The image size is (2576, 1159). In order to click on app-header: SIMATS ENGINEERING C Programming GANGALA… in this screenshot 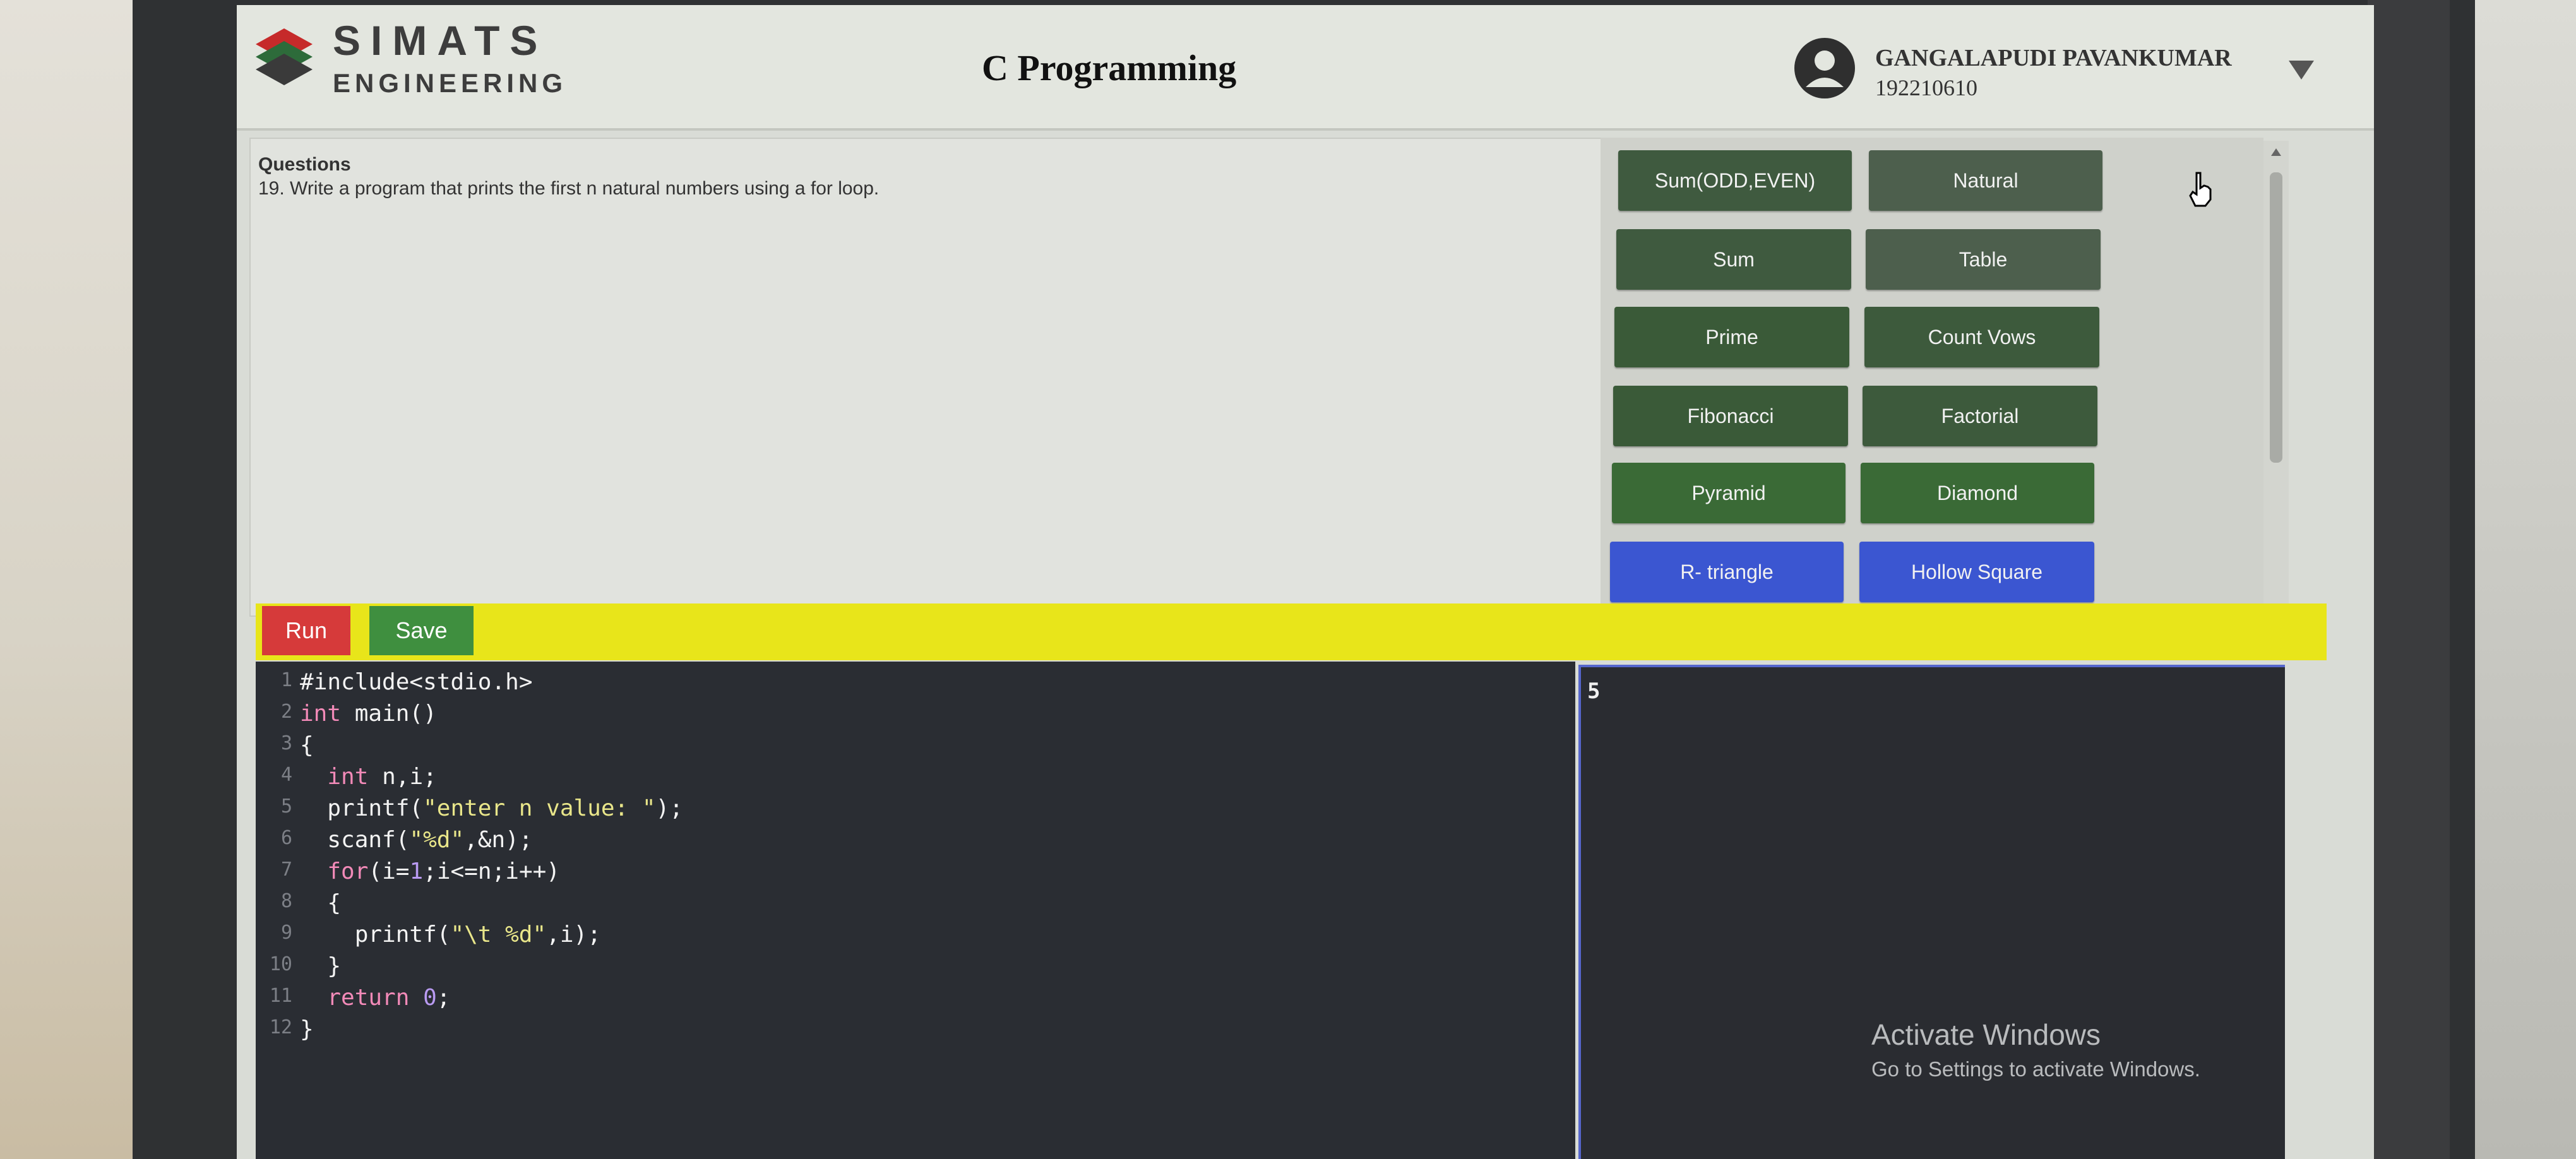, I will do `click(1305, 68)`.